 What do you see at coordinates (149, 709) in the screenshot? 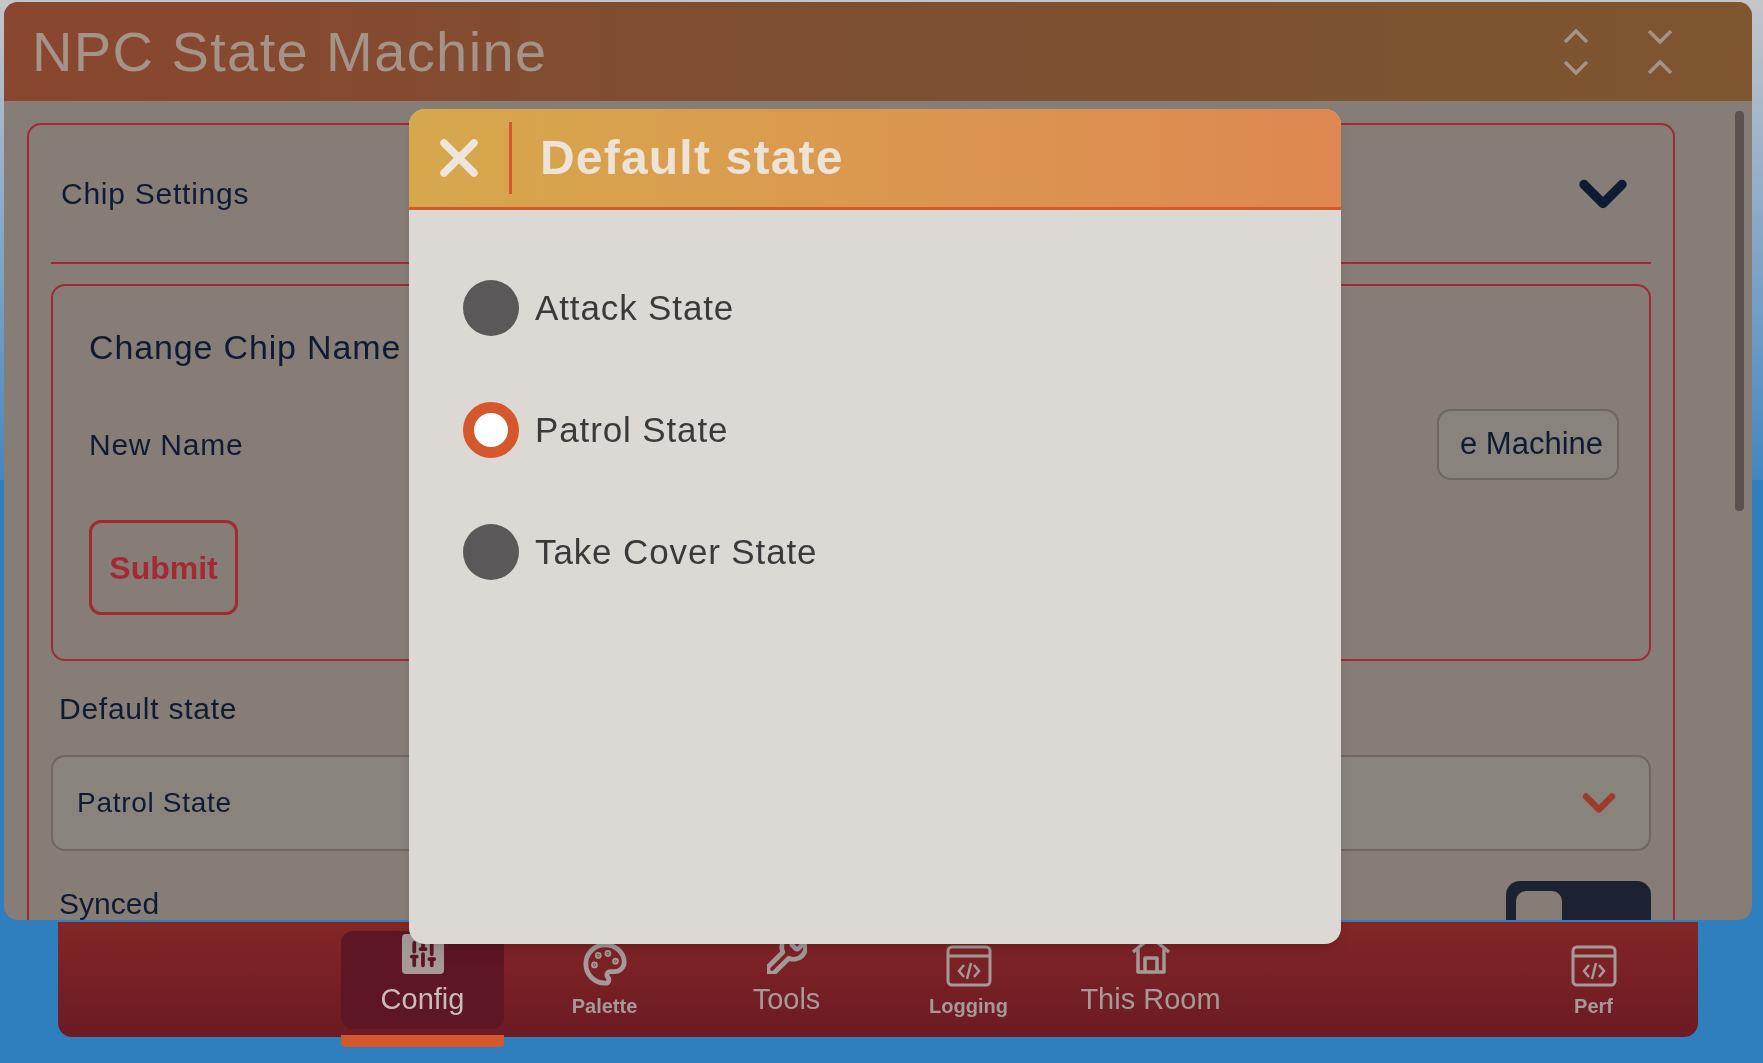
I see `field-label: Default state` at bounding box center [149, 709].